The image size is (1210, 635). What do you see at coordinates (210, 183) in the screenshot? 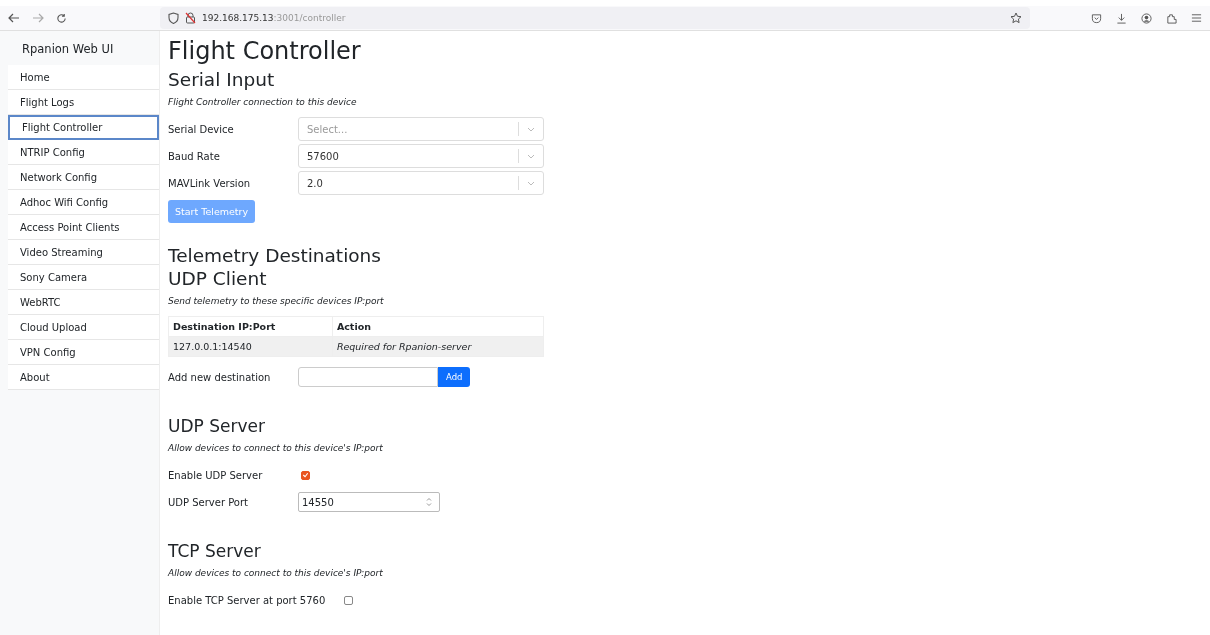
I see `field-label: MAVLink Version` at bounding box center [210, 183].